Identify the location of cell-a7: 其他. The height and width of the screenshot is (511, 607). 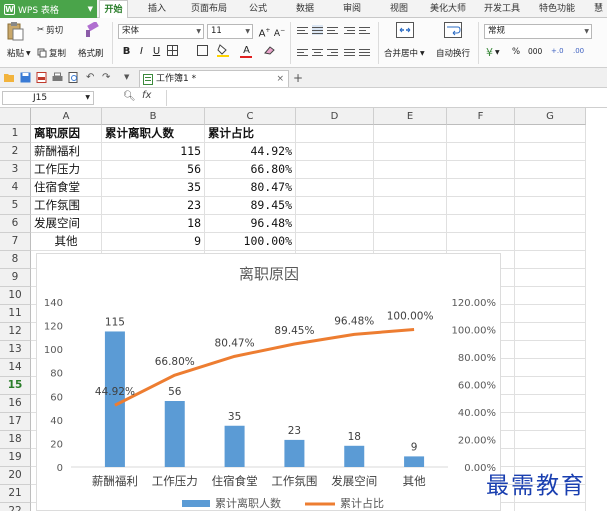
(66, 242).